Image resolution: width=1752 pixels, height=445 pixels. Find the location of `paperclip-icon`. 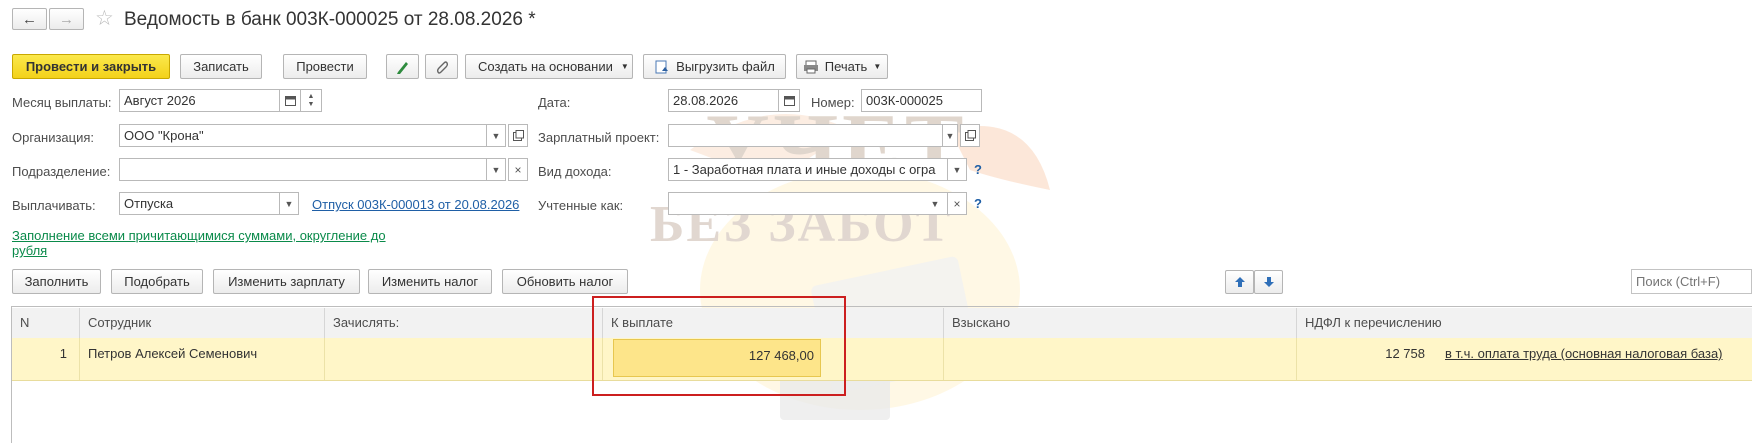

paperclip-icon is located at coordinates (442, 67).